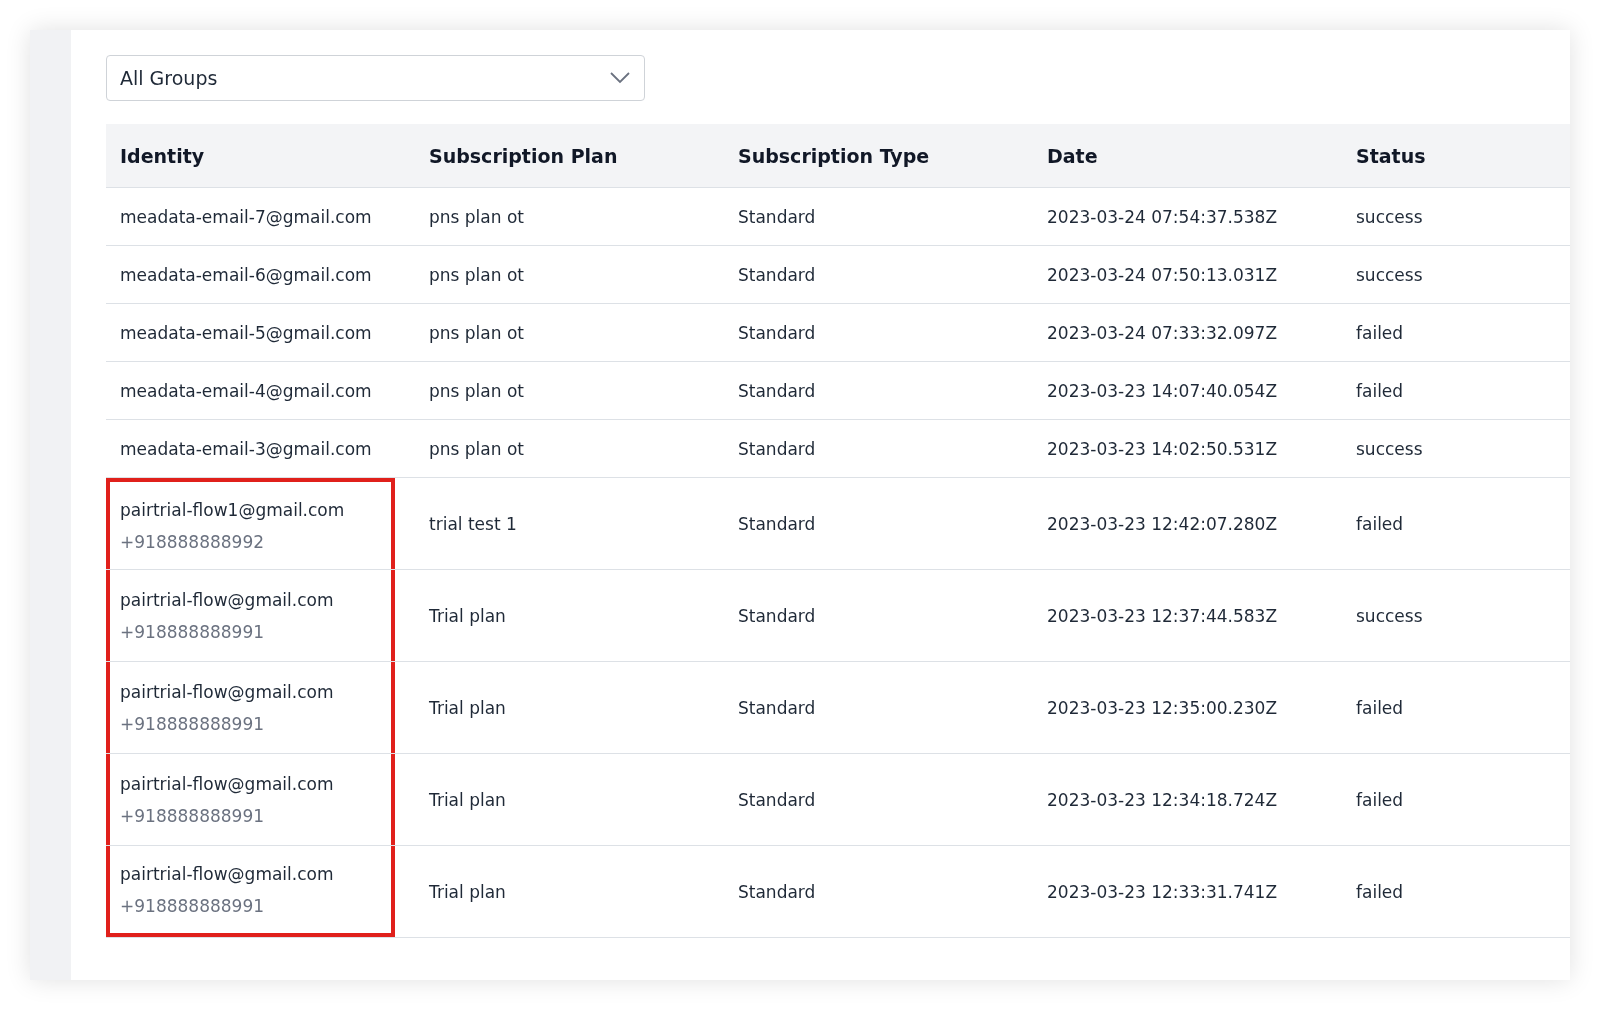 This screenshot has width=1600, height=1009. What do you see at coordinates (246, 332) in the screenshot?
I see `table-cell-text: meadata-email-5@gmail.com` at bounding box center [246, 332].